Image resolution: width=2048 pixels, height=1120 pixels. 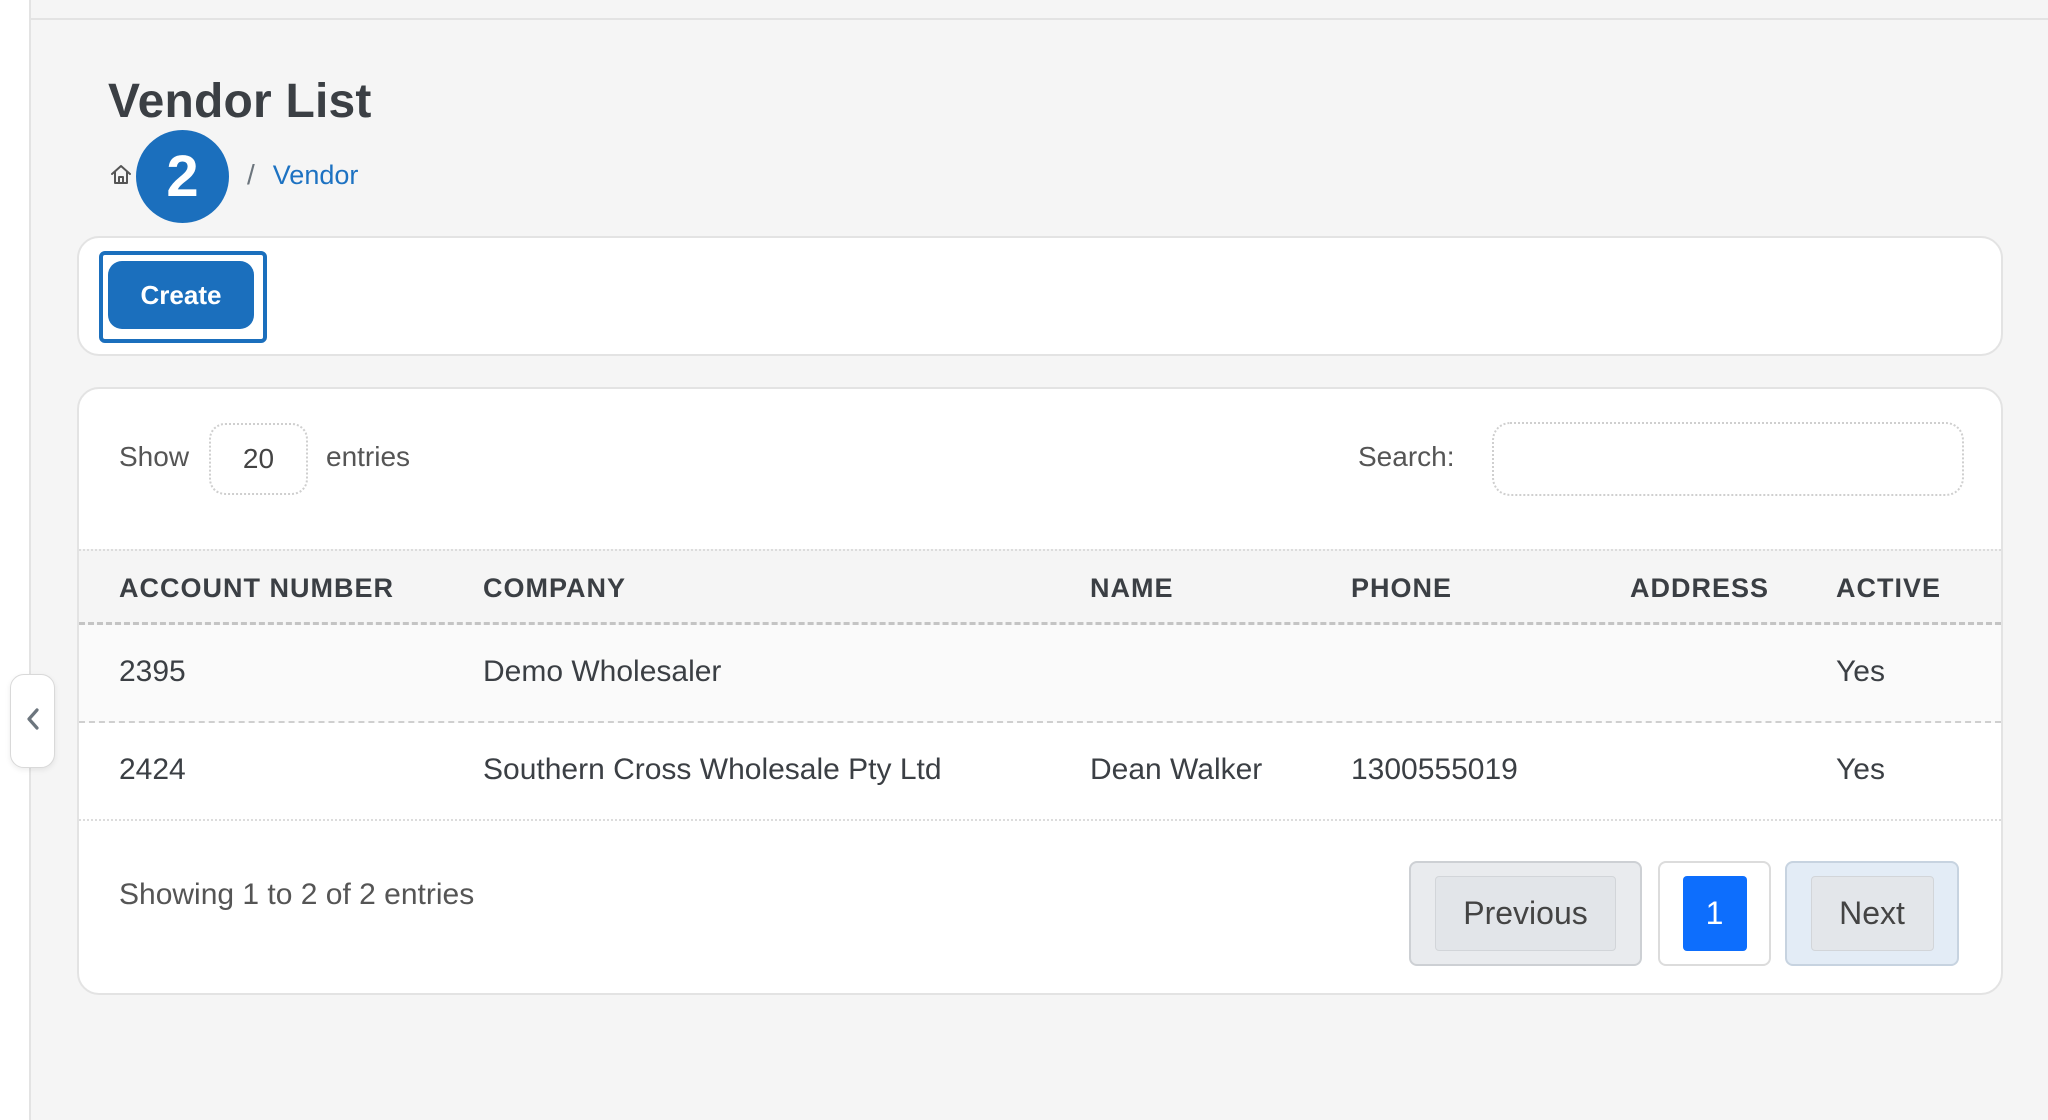 What do you see at coordinates (1039, 10) in the screenshot?
I see `top-bar` at bounding box center [1039, 10].